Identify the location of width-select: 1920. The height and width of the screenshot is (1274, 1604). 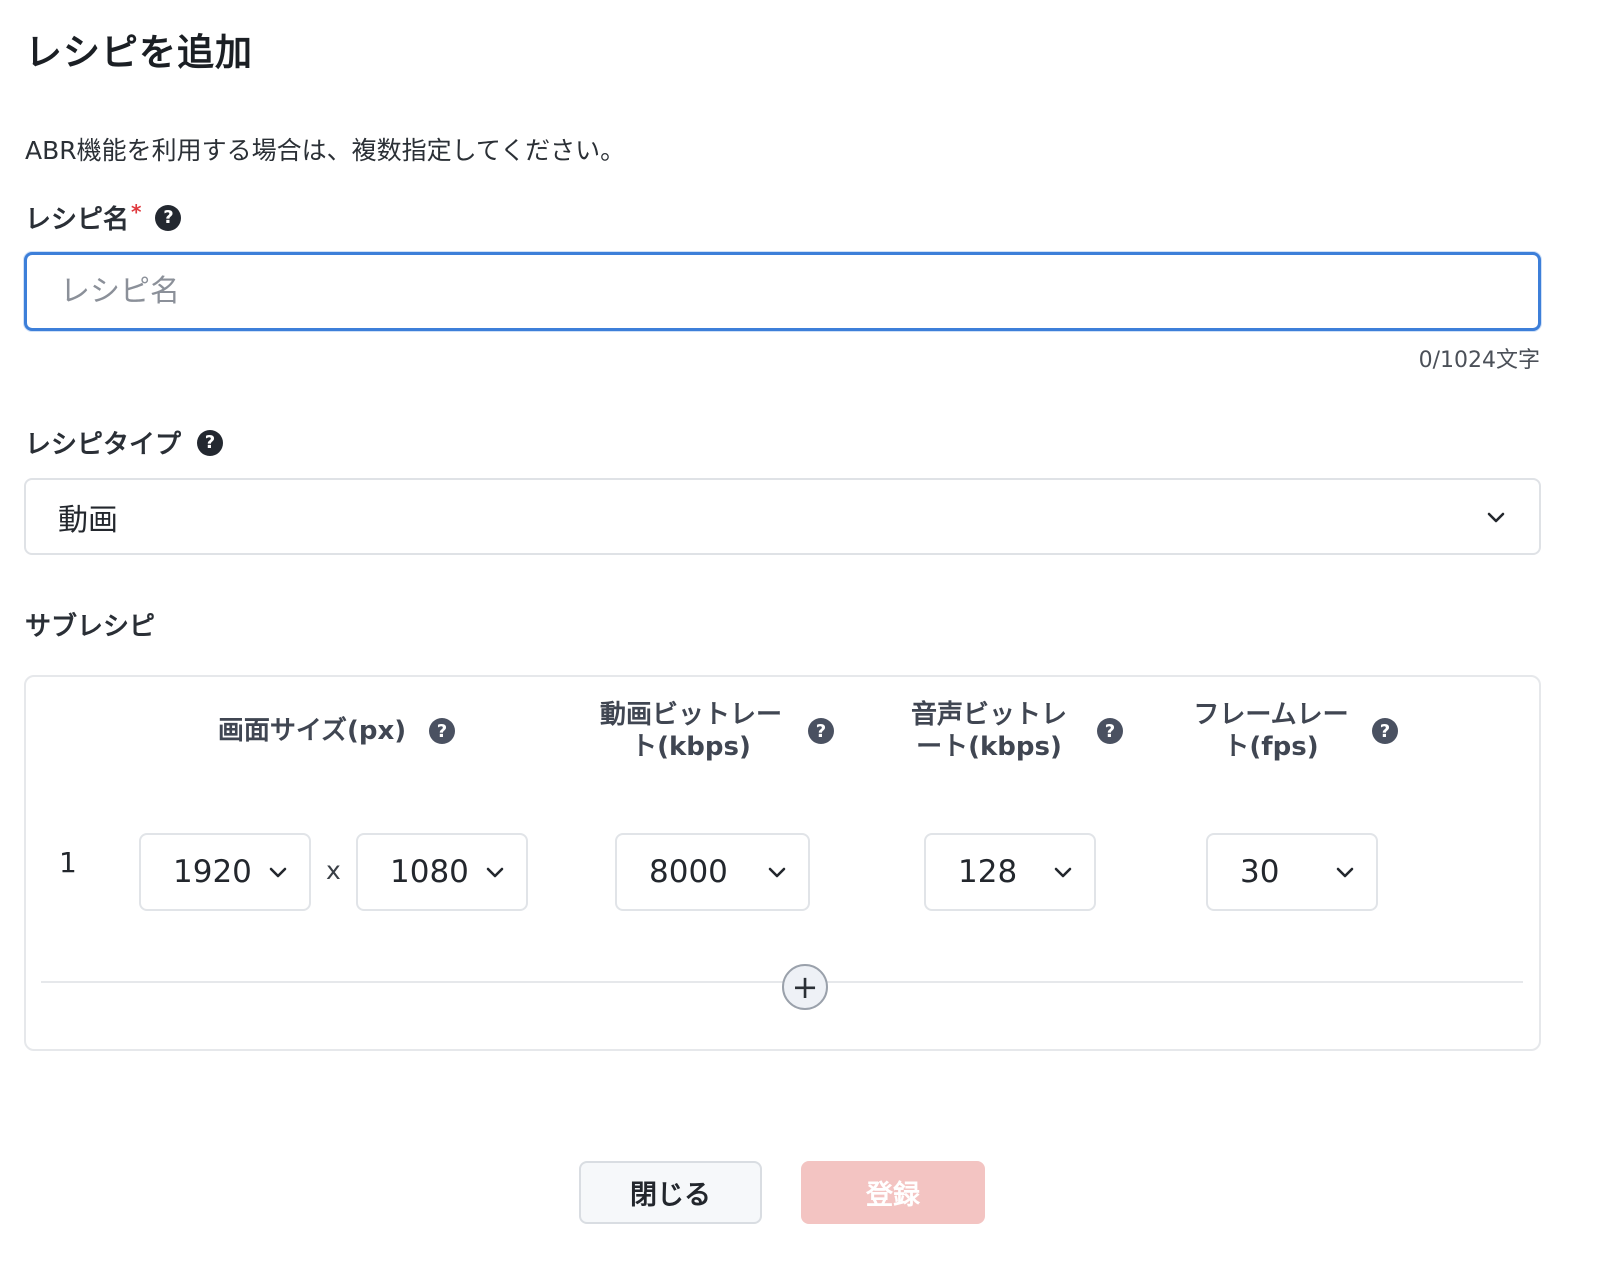
(225, 872).